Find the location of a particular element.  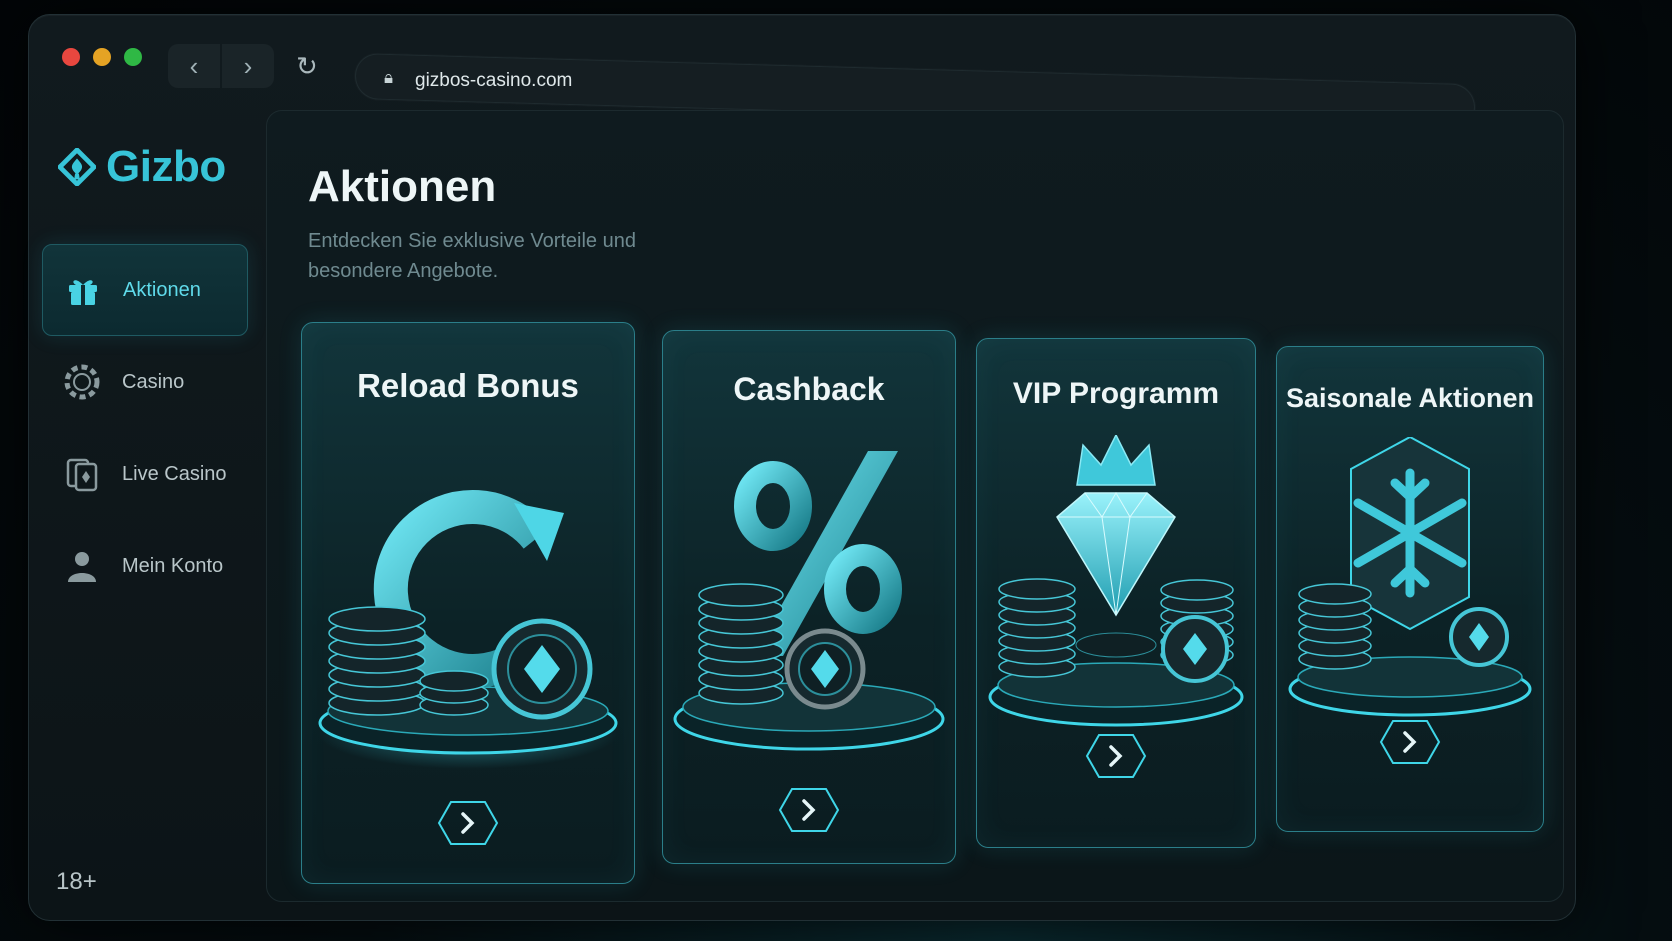

percent-icon is located at coordinates (809, 601).